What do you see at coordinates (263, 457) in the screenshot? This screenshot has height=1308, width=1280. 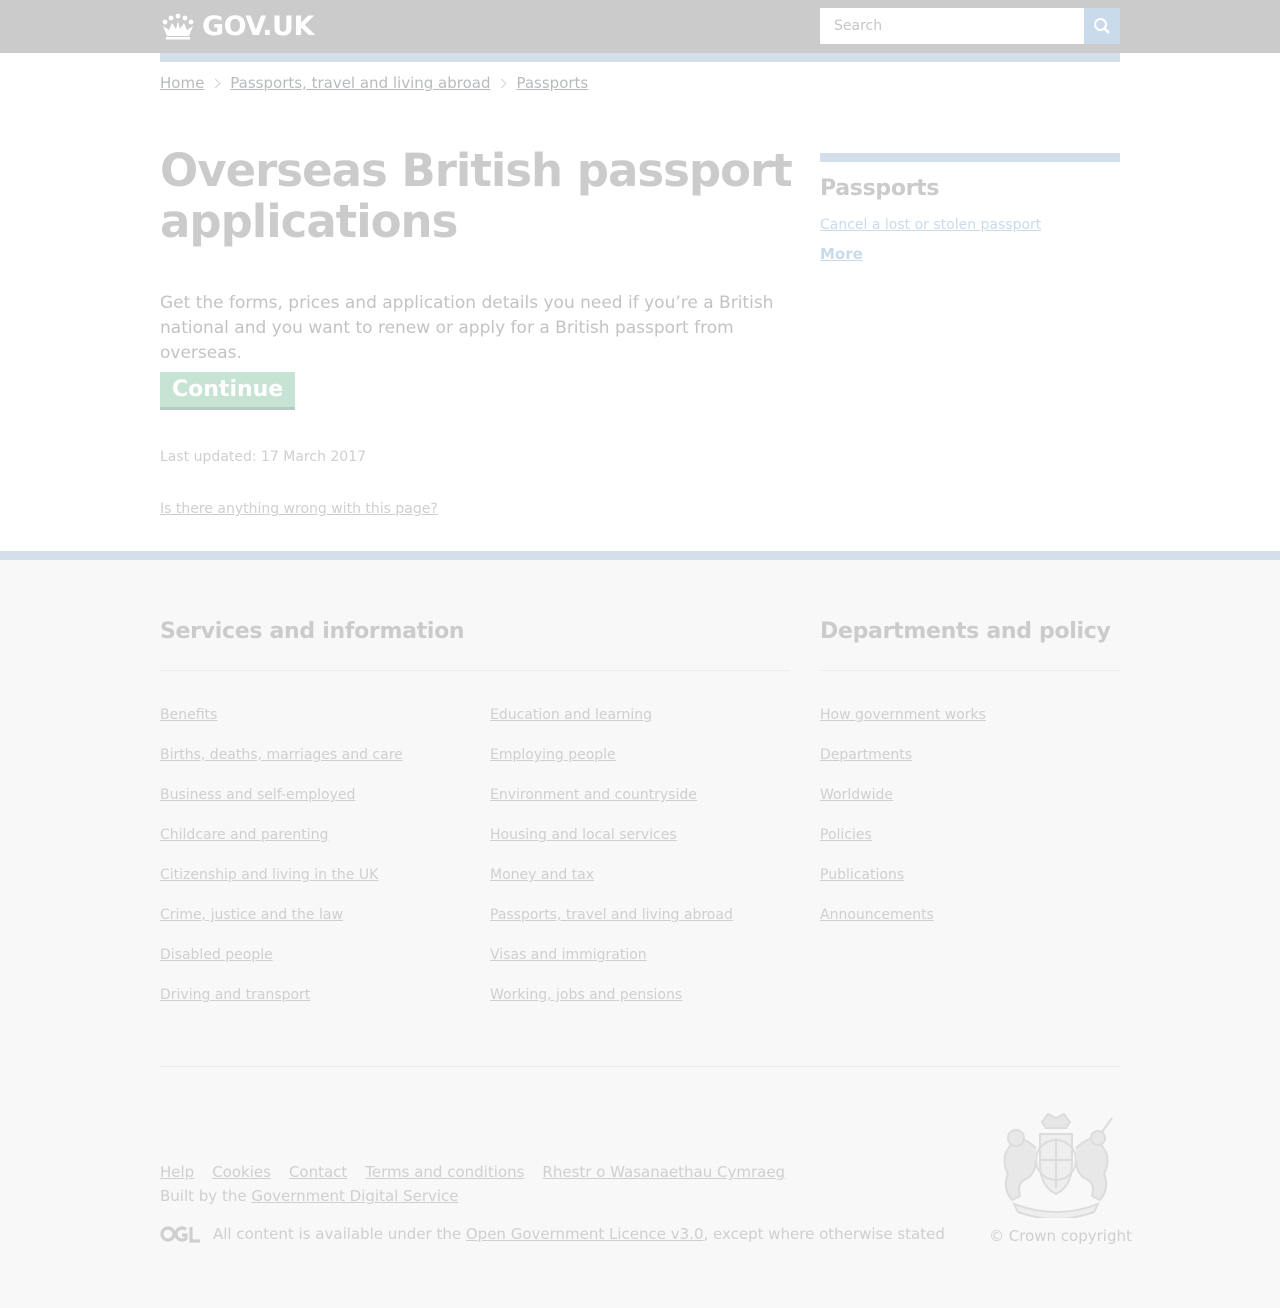 I see `last-updated: Last updated: 17 March 2017` at bounding box center [263, 457].